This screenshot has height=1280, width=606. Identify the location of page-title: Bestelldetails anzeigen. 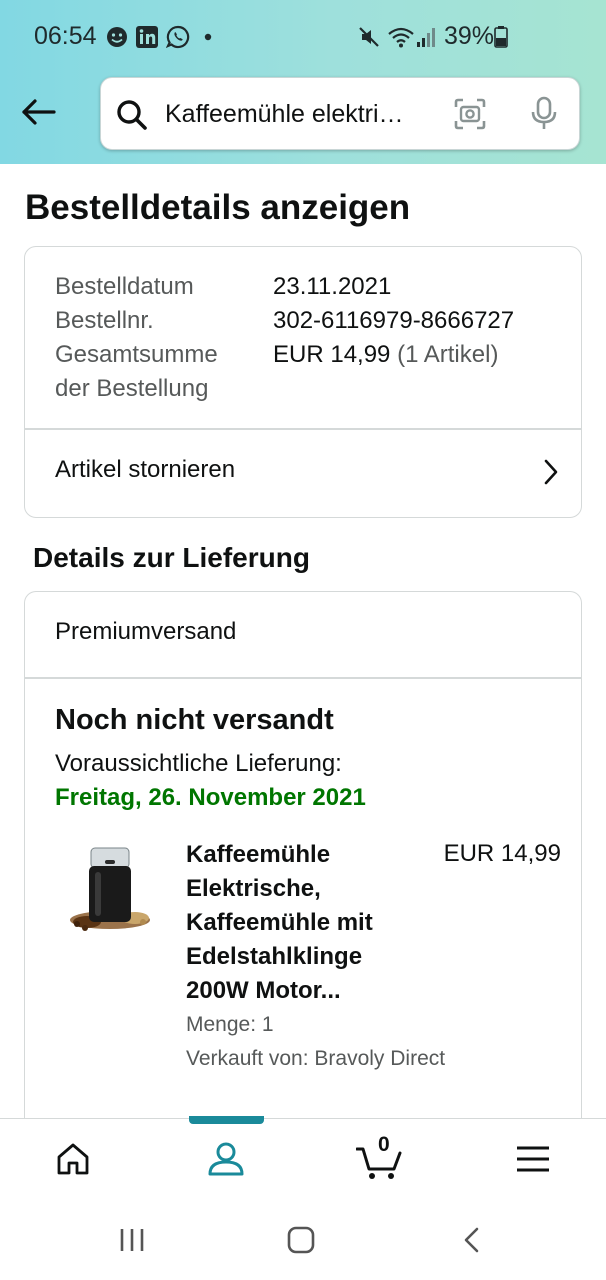
(218, 207).